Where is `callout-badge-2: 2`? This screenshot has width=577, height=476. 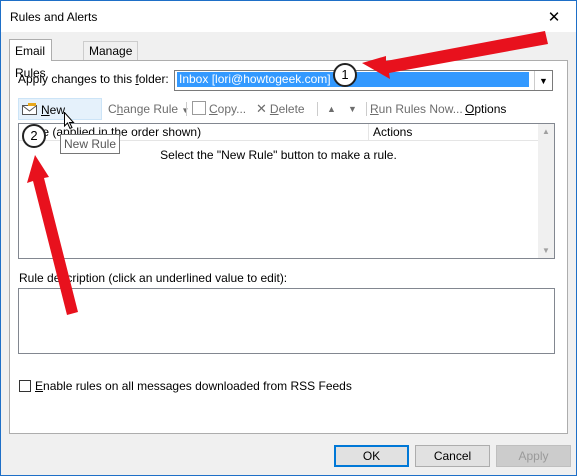
callout-badge-2: 2 is located at coordinates (34, 136).